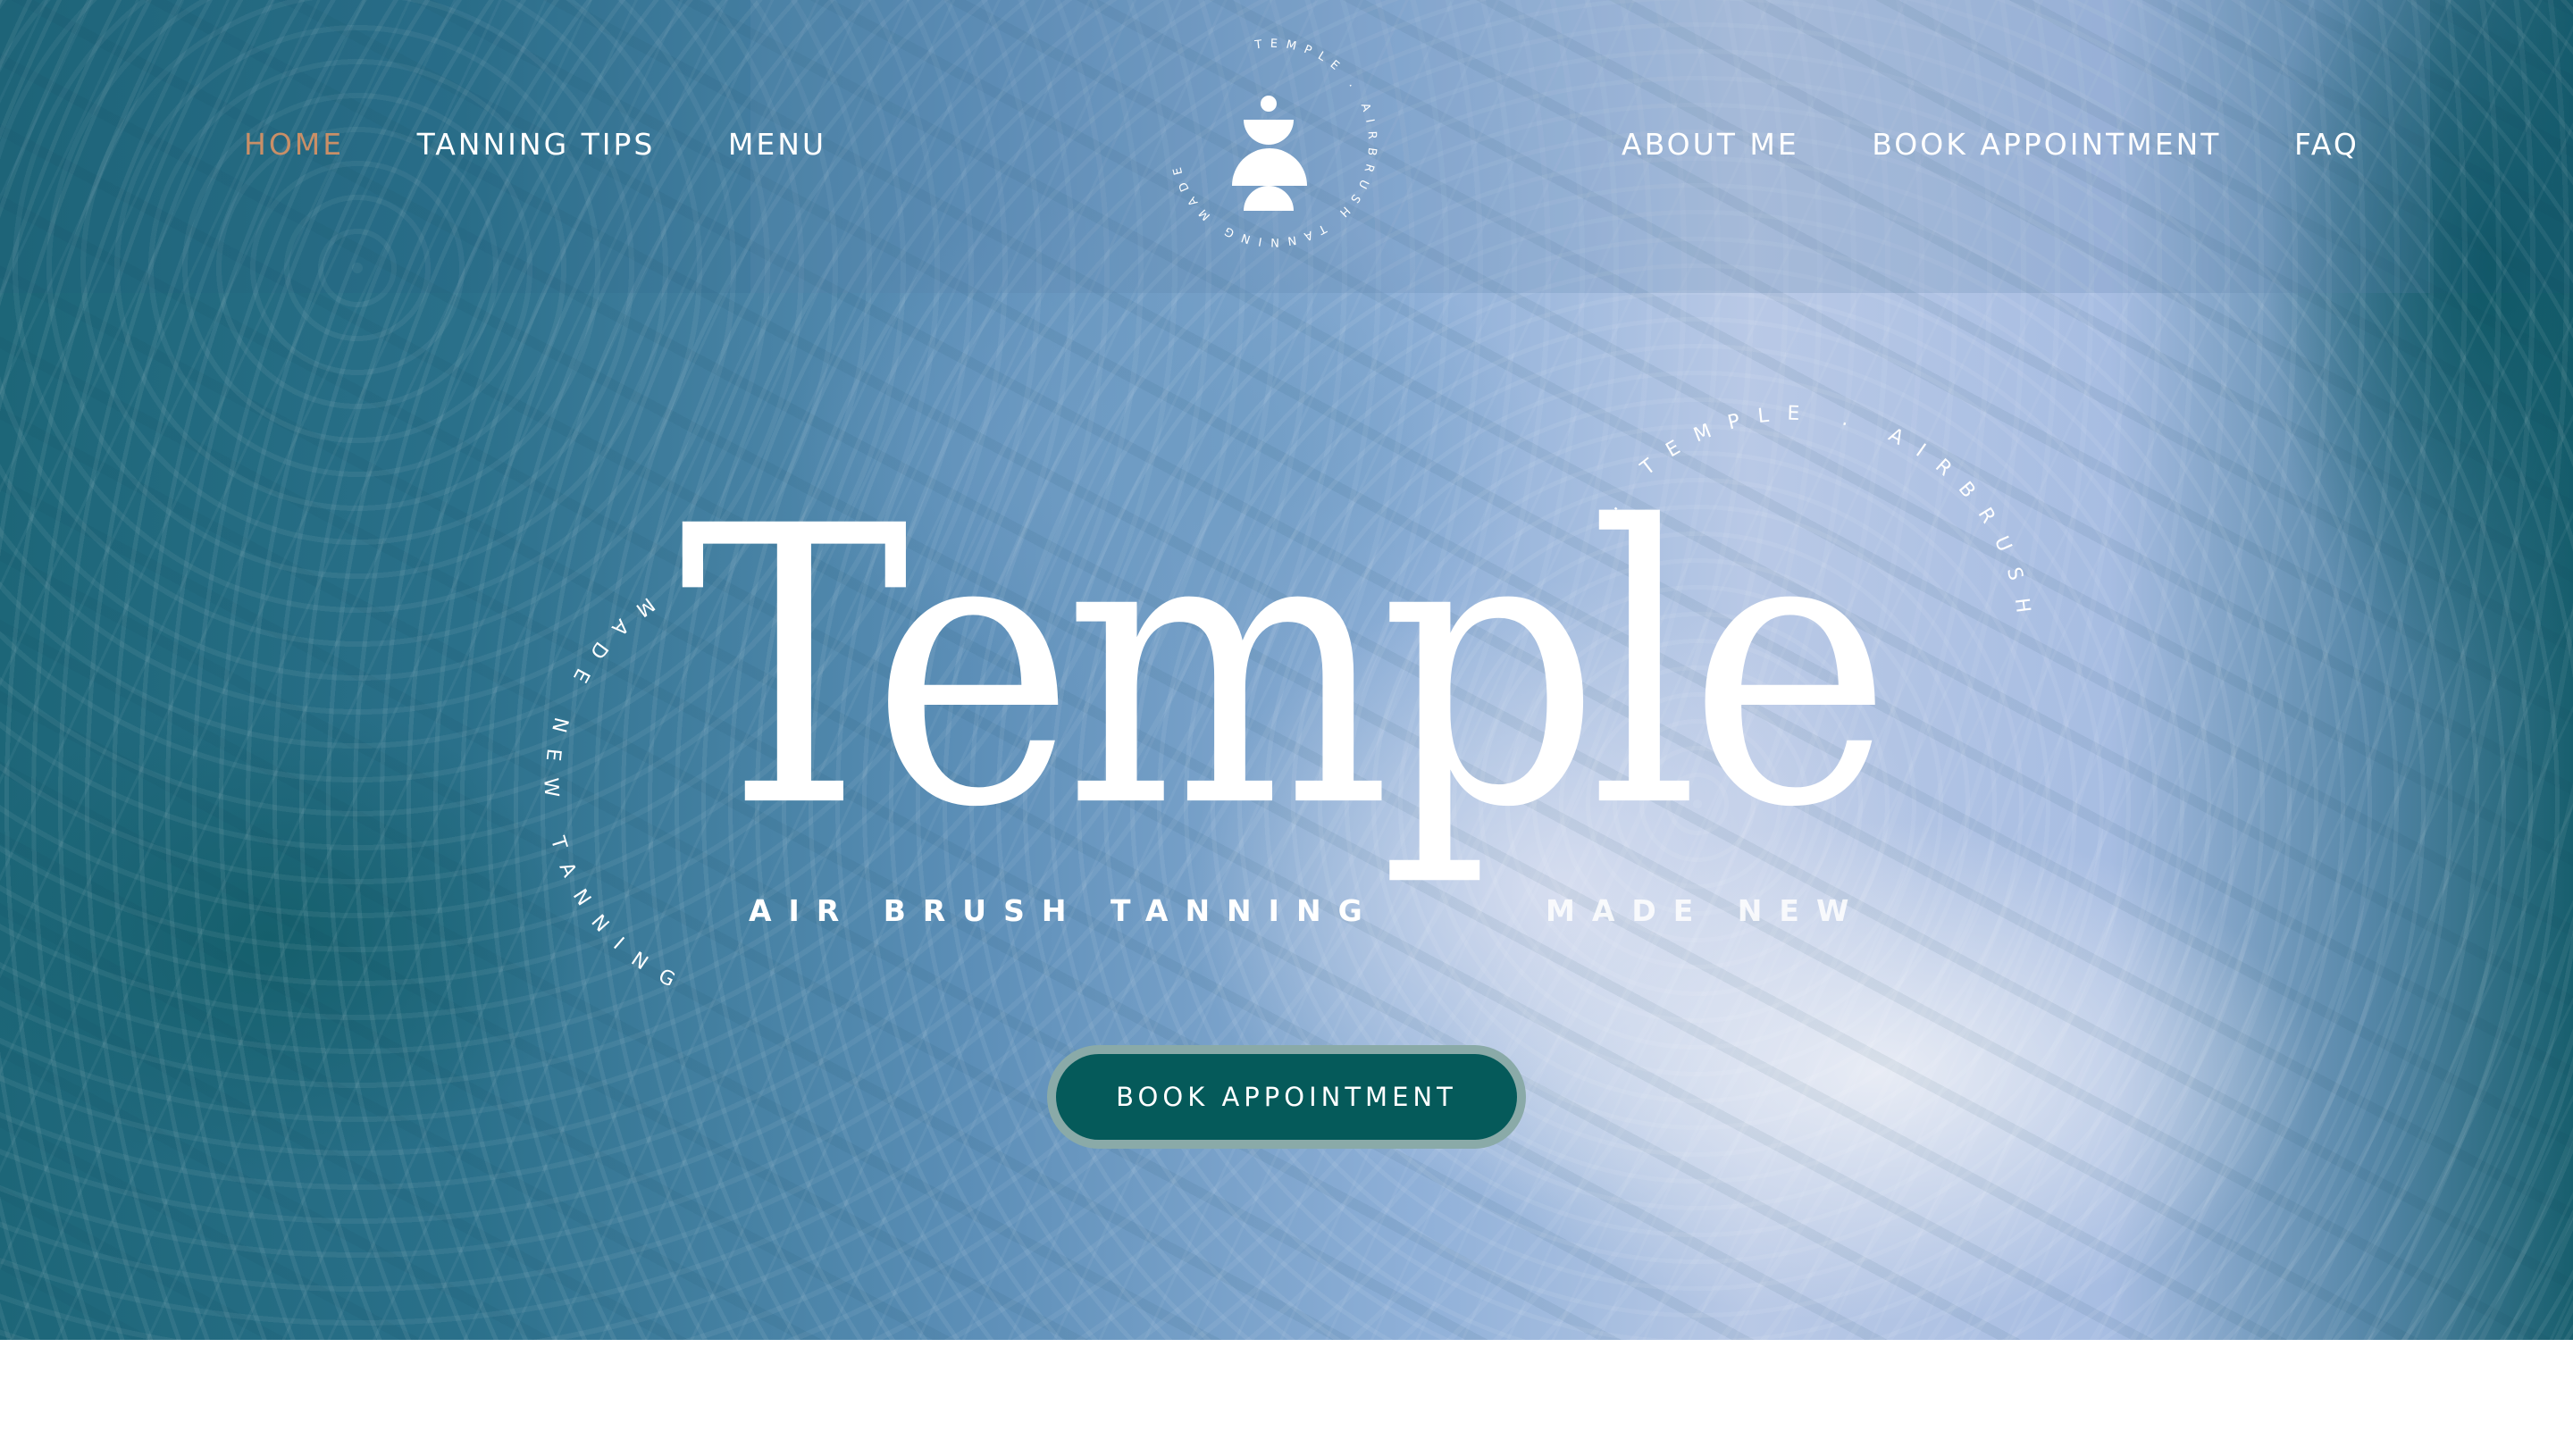 The height and width of the screenshot is (1456, 2573). What do you see at coordinates (1706, 910) in the screenshot?
I see `tagline-right: MADE NEW` at bounding box center [1706, 910].